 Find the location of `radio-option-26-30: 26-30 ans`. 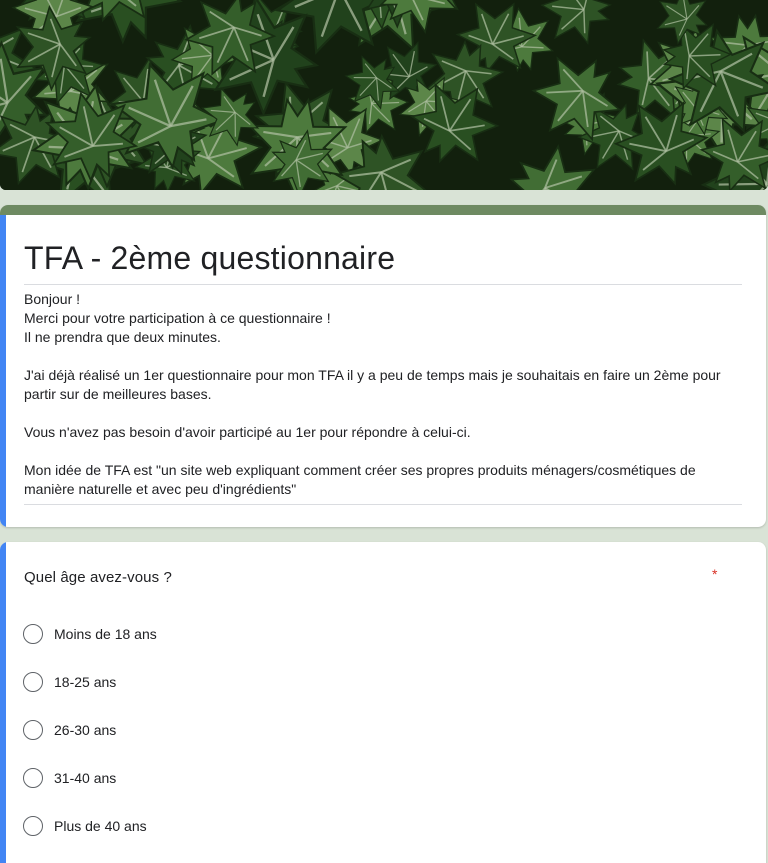

radio-option-26-30: 26-30 ans is located at coordinates (323, 730).